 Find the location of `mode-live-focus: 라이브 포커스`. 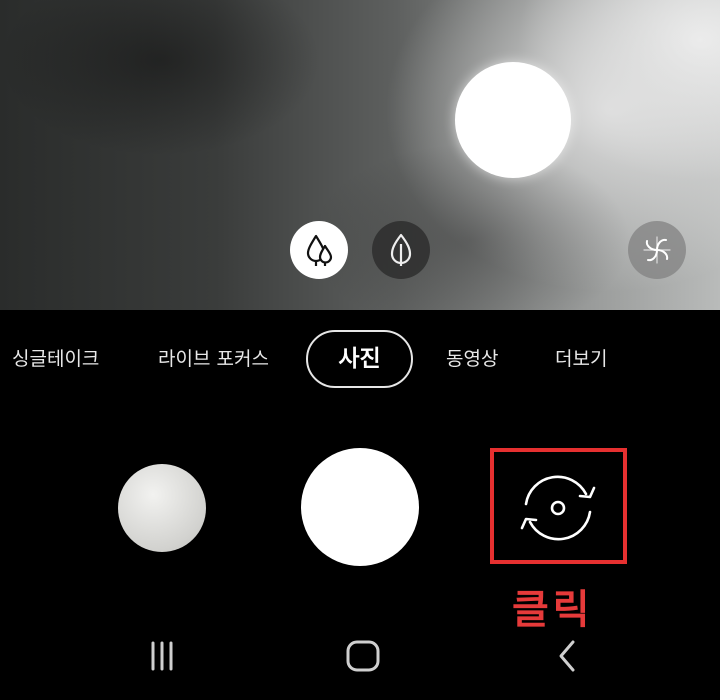

mode-live-focus: 라이브 포커스 is located at coordinates (213, 359).